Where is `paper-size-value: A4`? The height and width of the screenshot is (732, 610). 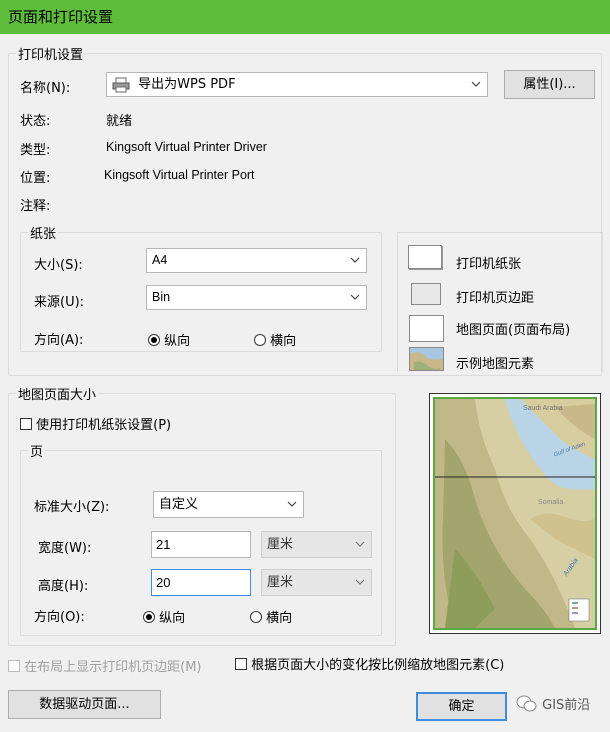
paper-size-value: A4 is located at coordinates (160, 260).